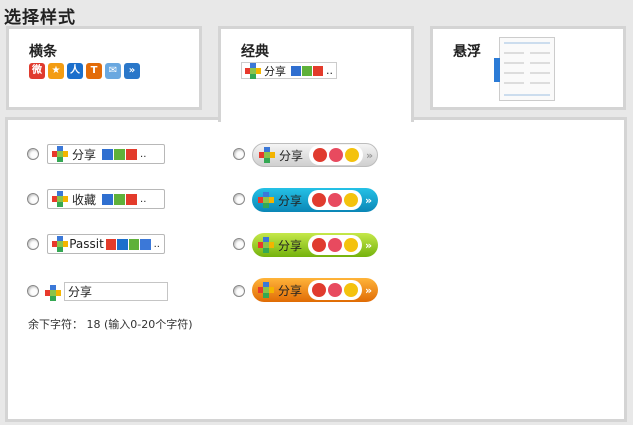 The width and height of the screenshot is (633, 425). I want to click on style-option-favorite: 收藏 .., so click(106, 199).